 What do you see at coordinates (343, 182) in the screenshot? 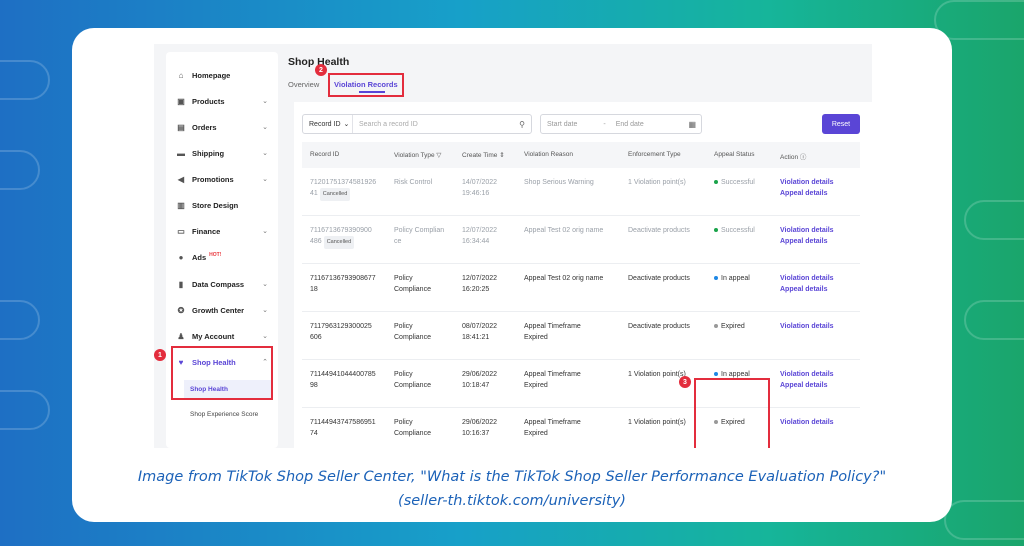
I see `record-id: 7120175137458192​6` at bounding box center [343, 182].